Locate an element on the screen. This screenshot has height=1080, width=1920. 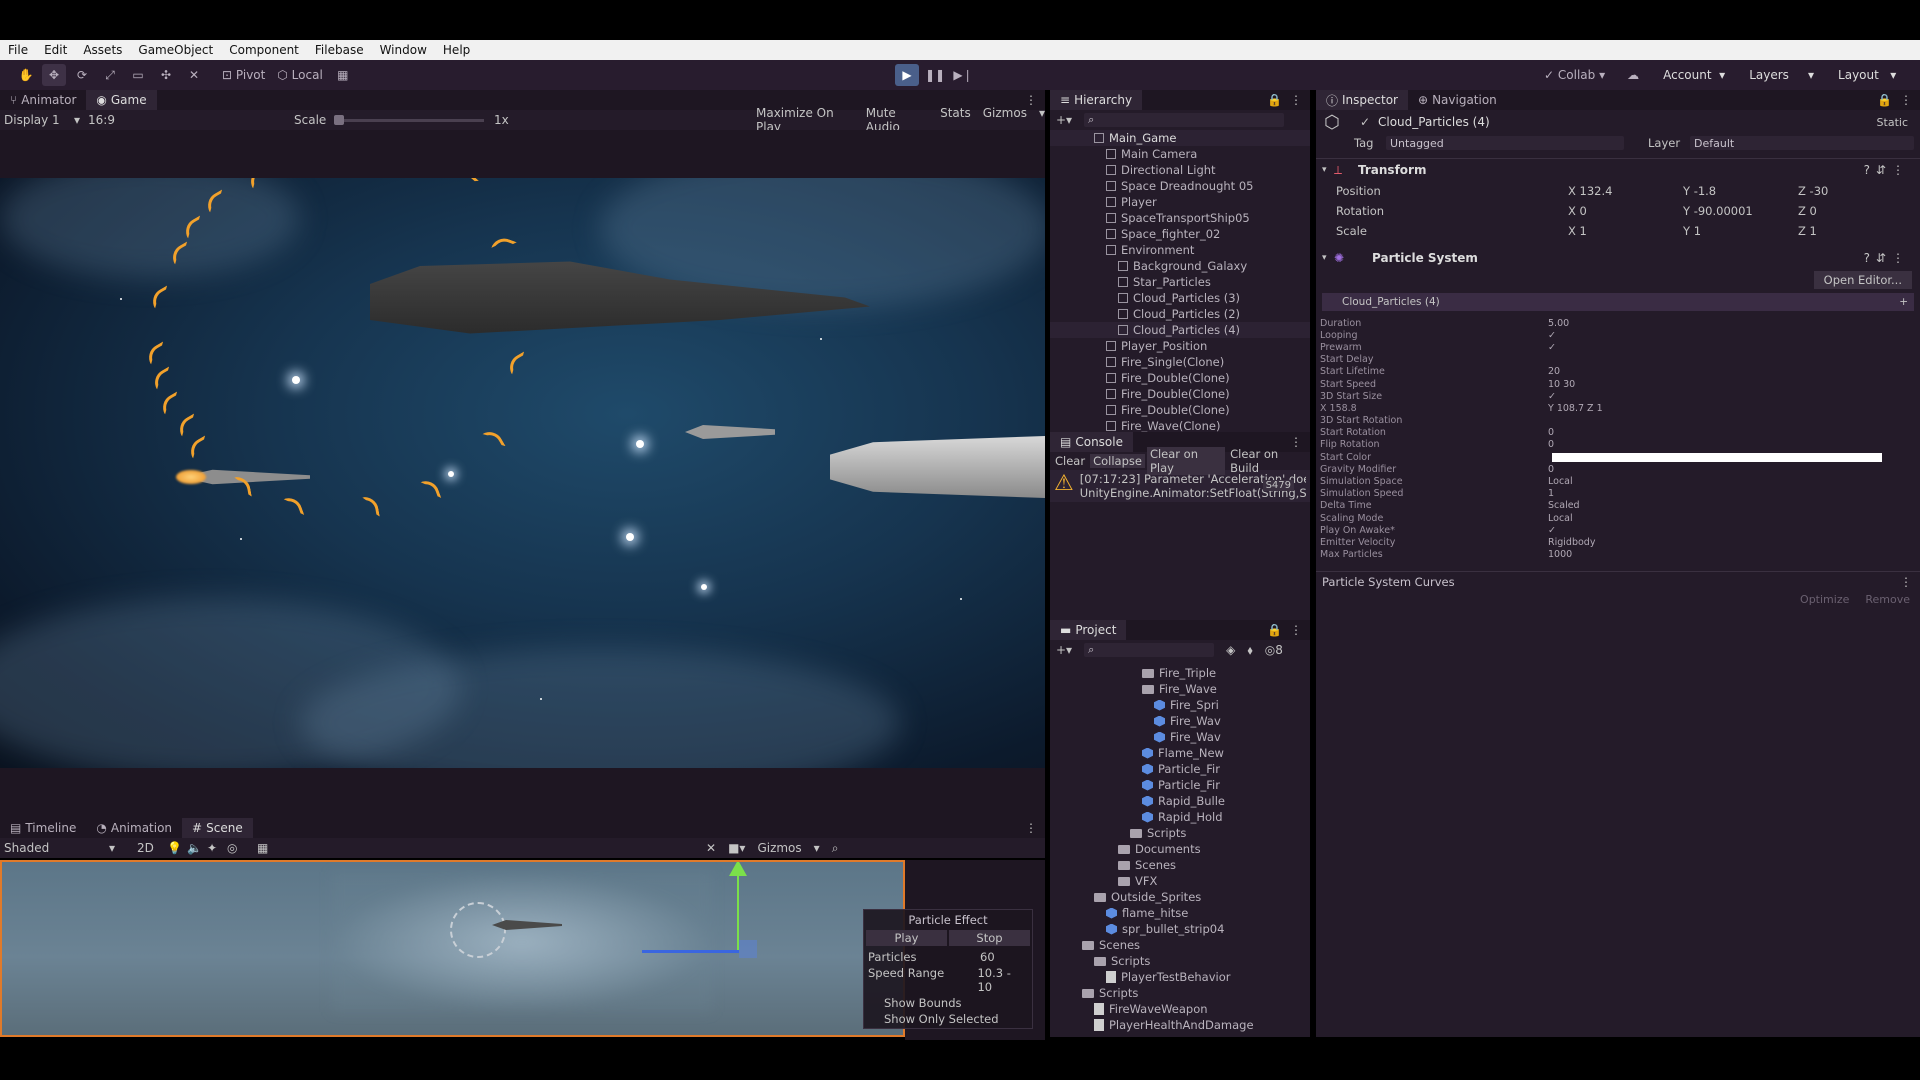
tab-hierarchy: ≡ Hierarchy is located at coordinates (1096, 100).